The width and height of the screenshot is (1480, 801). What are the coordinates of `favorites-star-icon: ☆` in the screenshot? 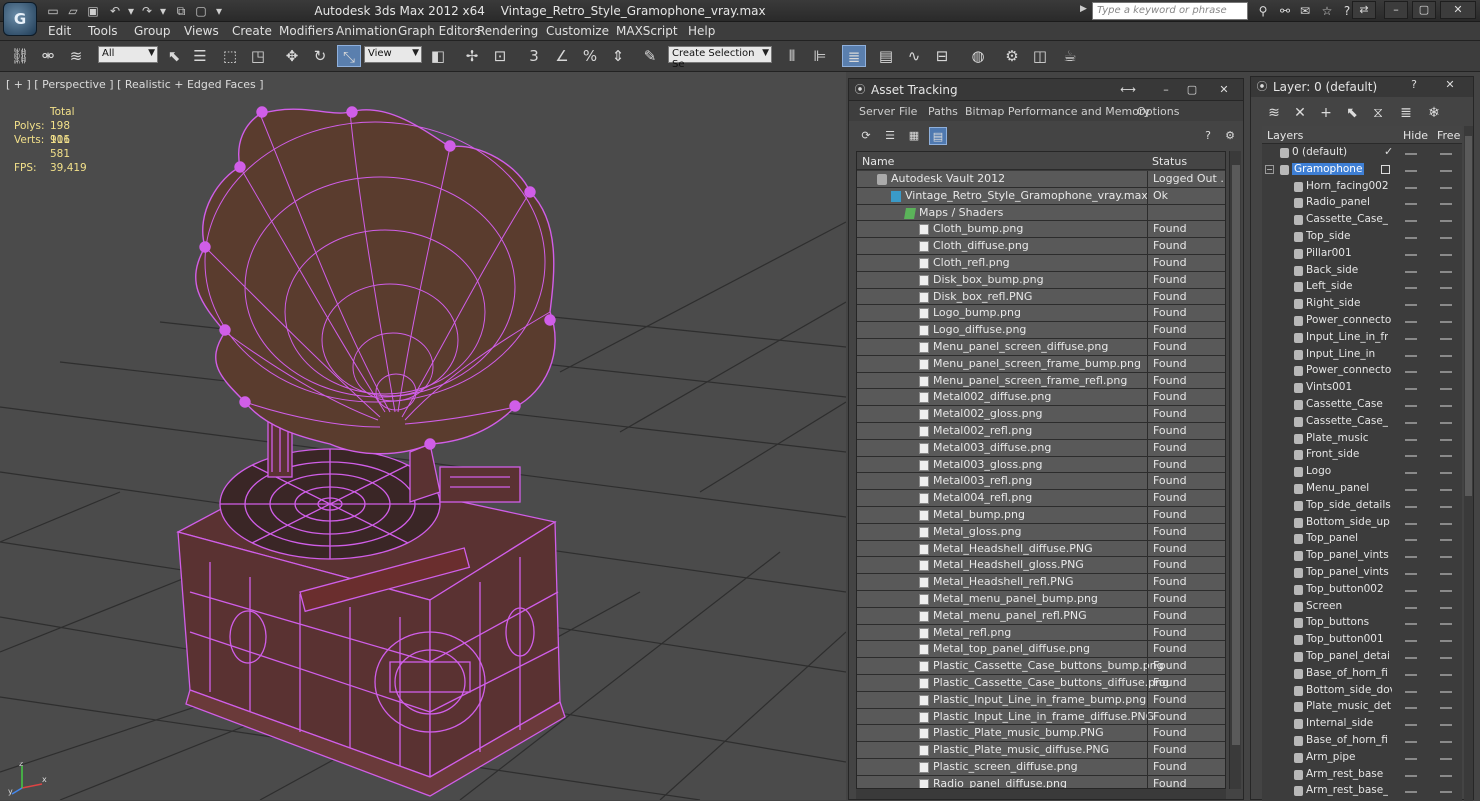 It's located at (1327, 11).